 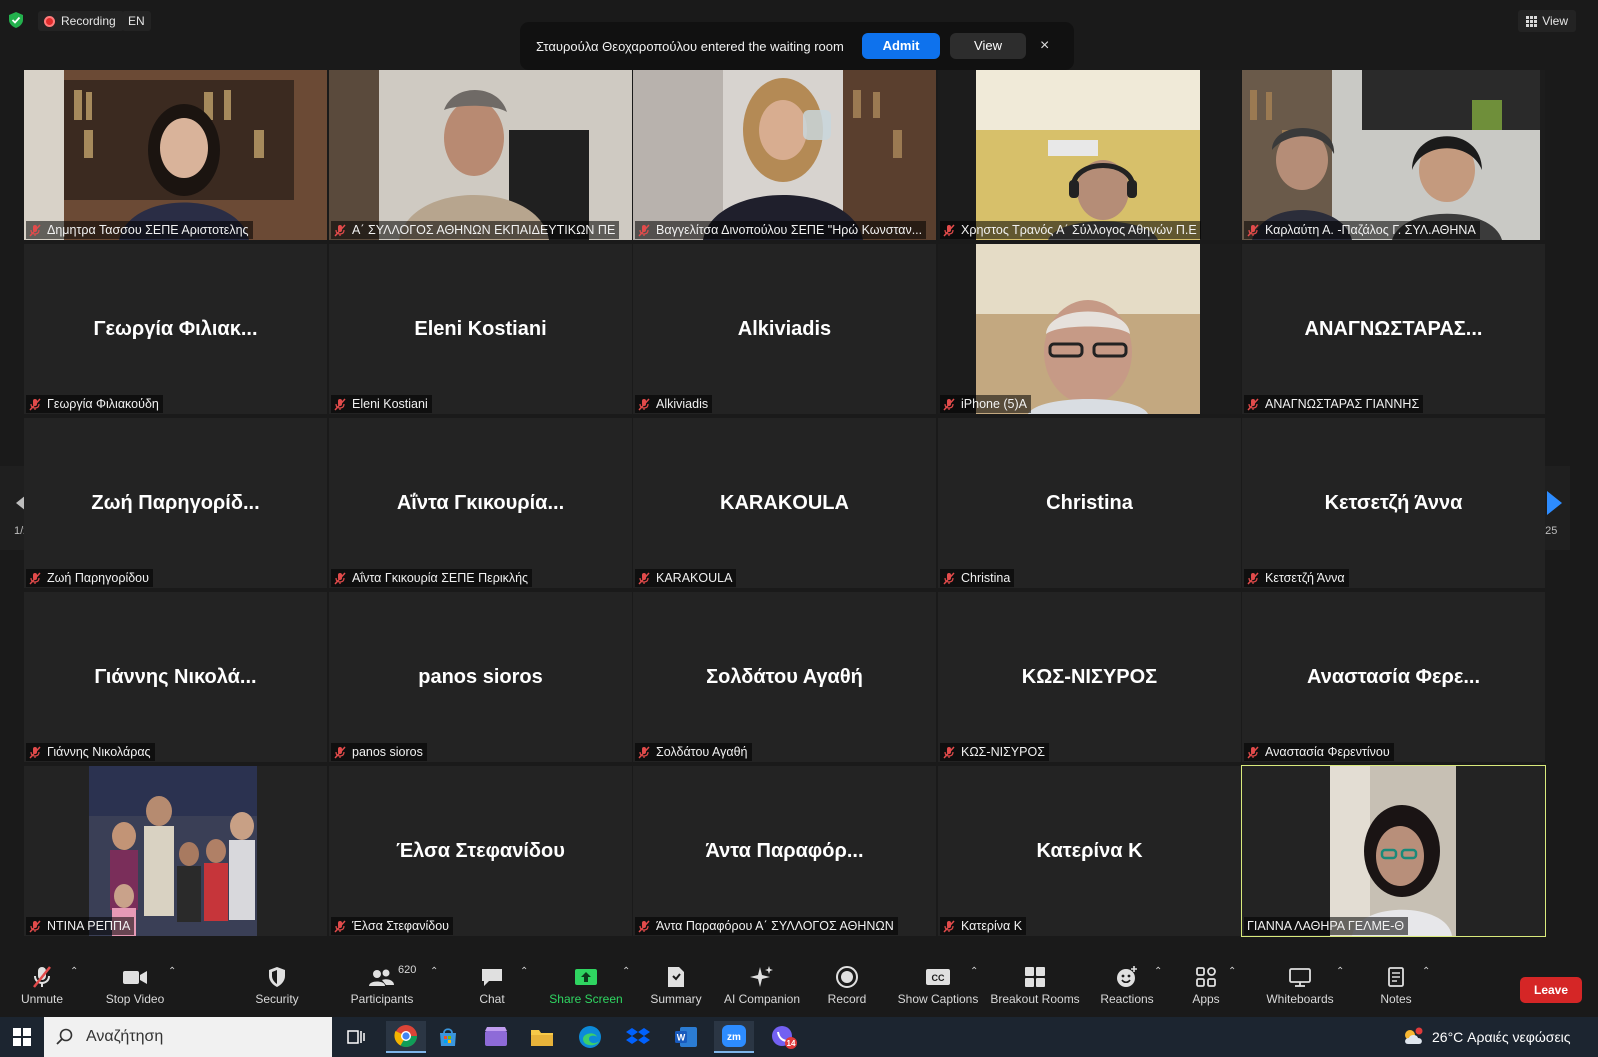 I want to click on taskbar-file-explorer, so click(x=542, y=1037).